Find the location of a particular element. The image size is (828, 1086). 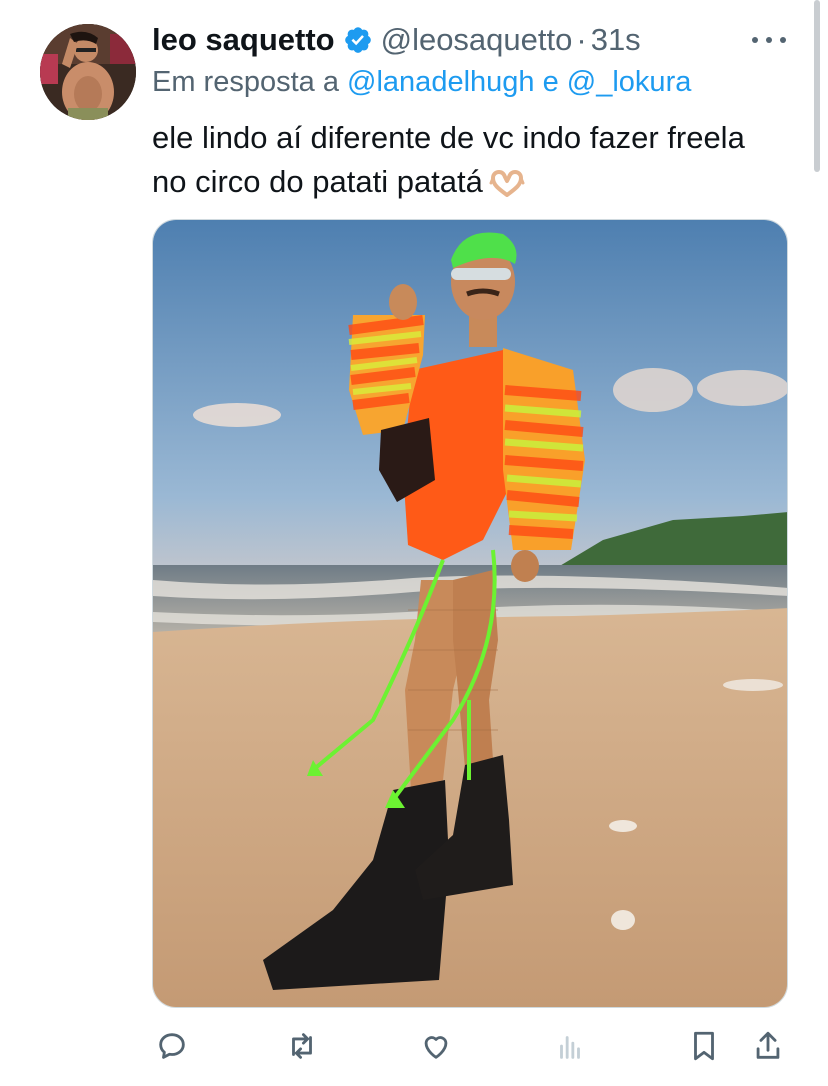

more-options-icon is located at coordinates (769, 40).